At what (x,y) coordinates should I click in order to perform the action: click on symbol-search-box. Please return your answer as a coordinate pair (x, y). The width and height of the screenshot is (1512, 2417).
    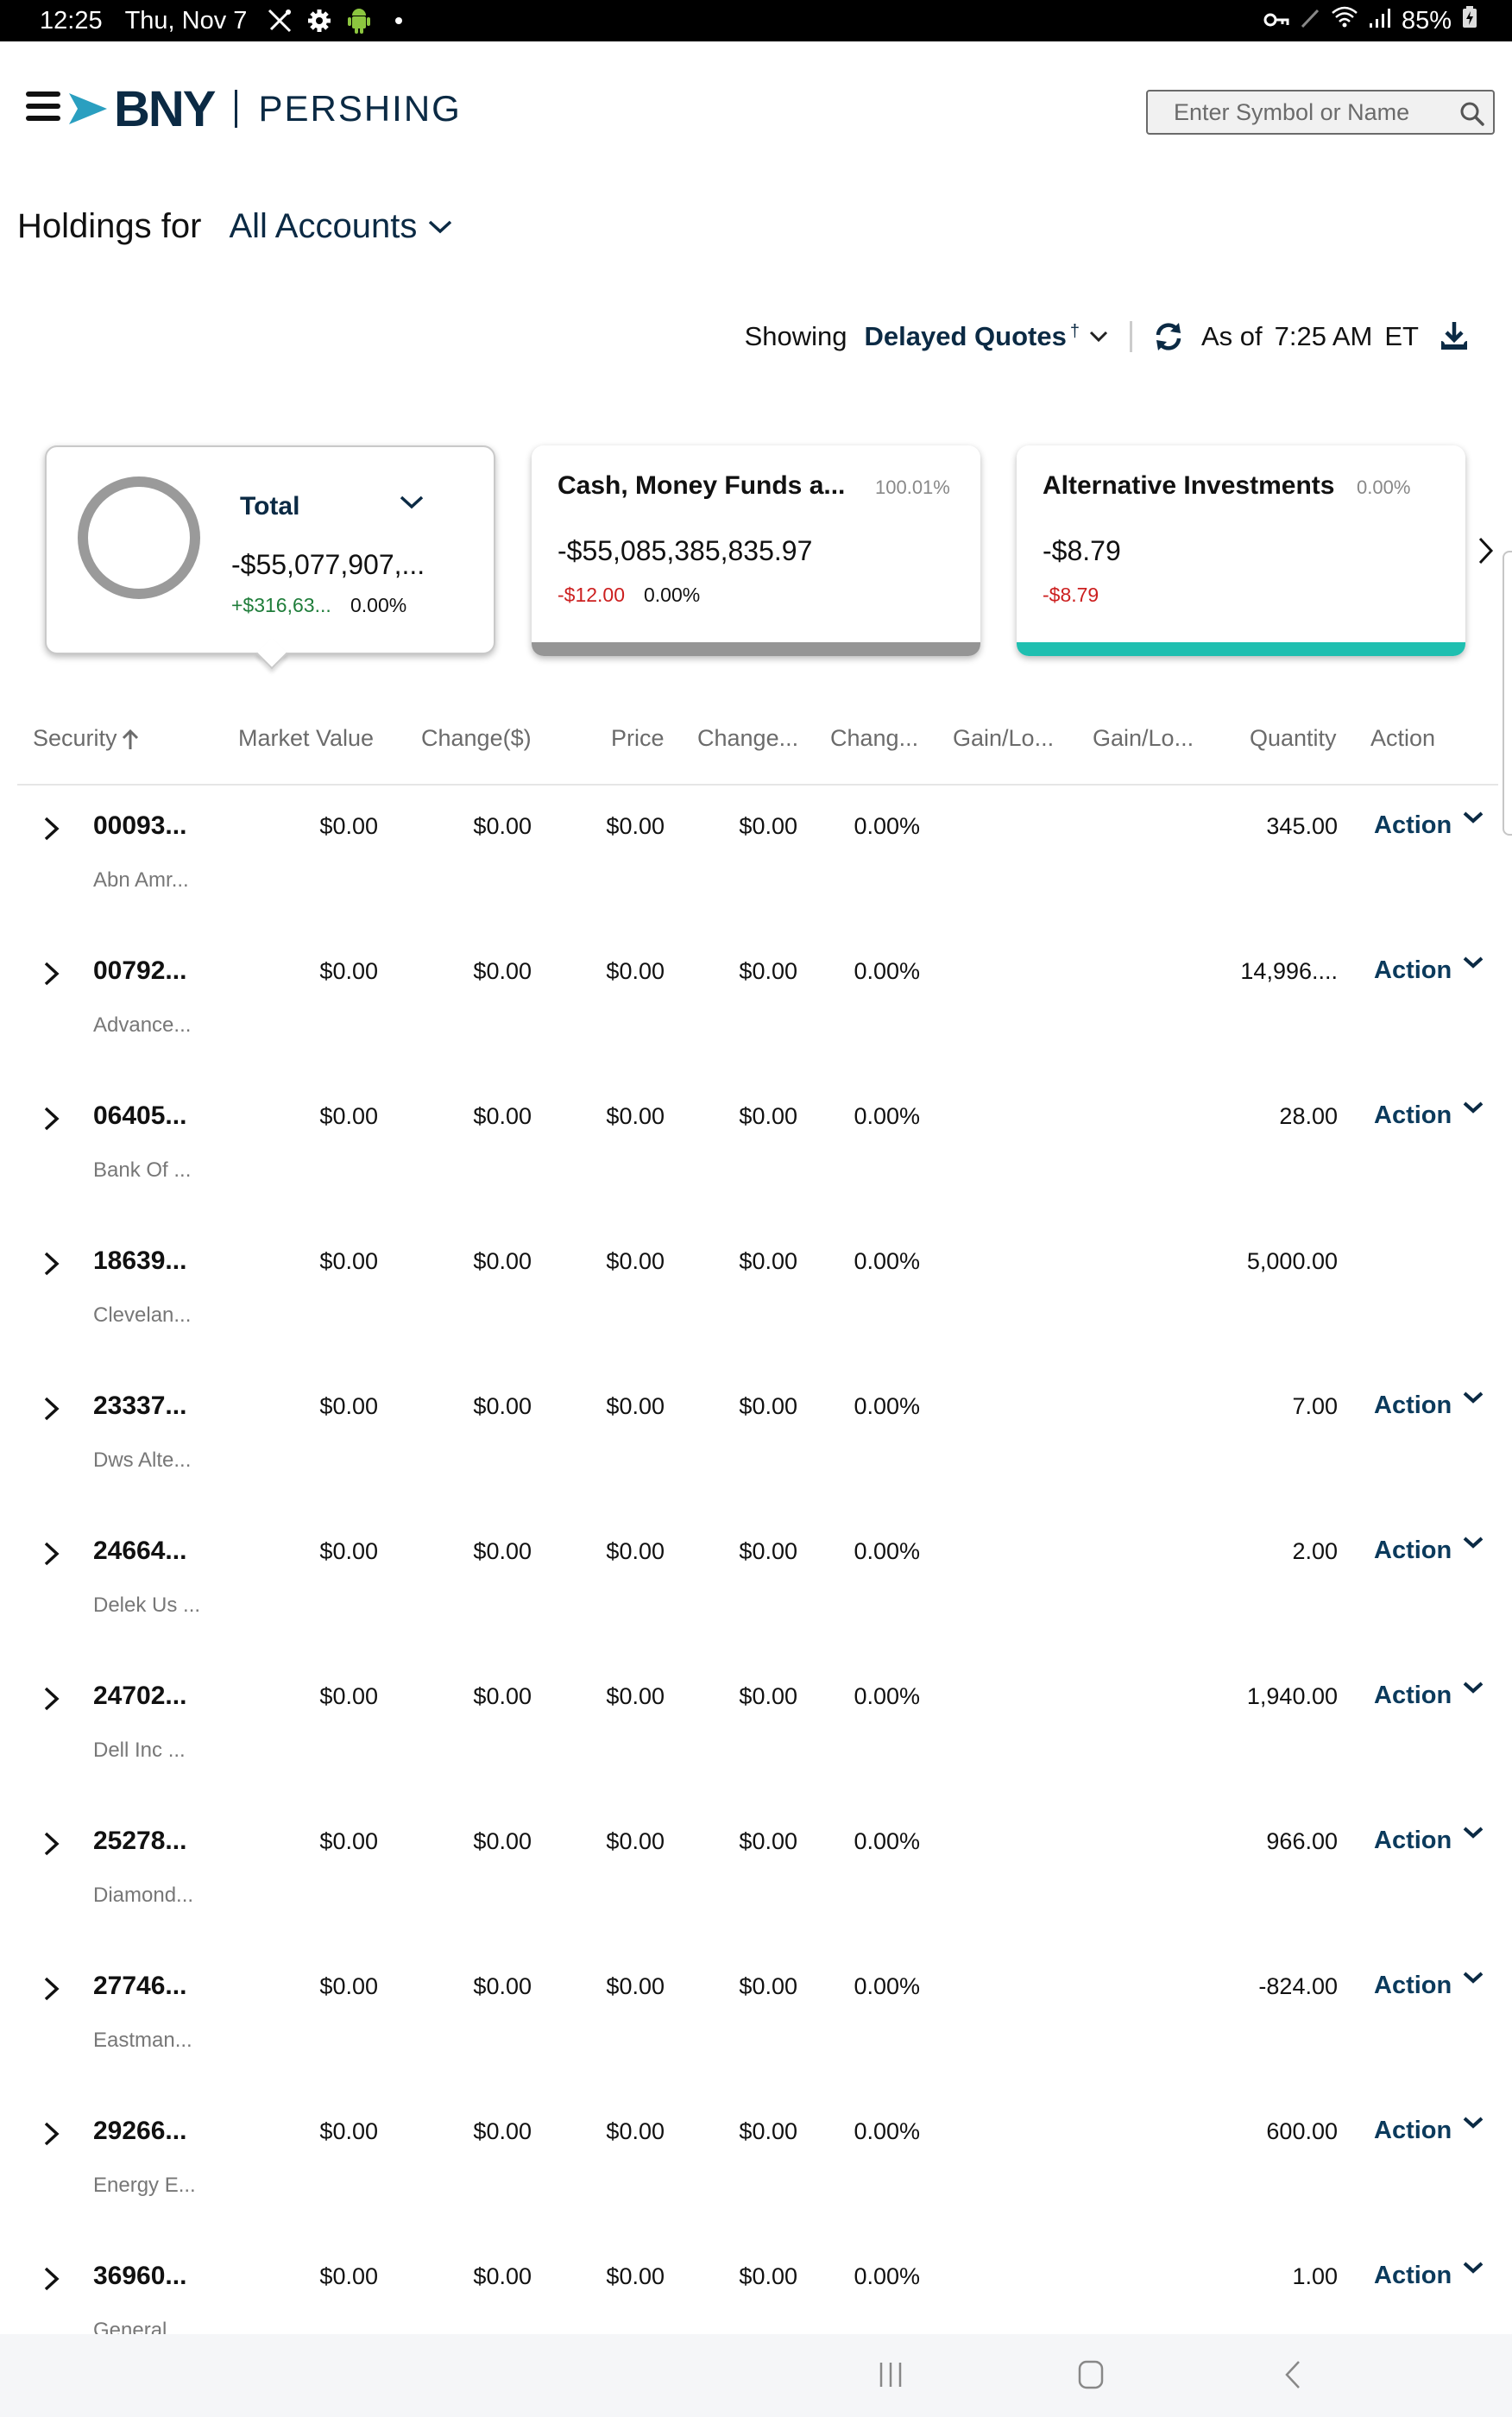
    Looking at the image, I should click on (1320, 112).